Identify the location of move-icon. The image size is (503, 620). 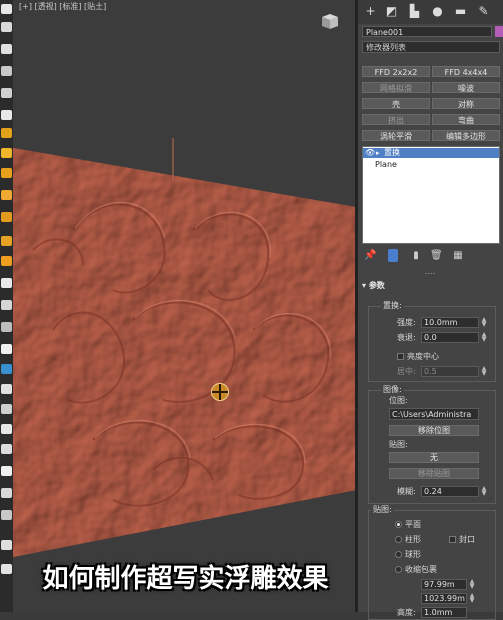
(6, 71).